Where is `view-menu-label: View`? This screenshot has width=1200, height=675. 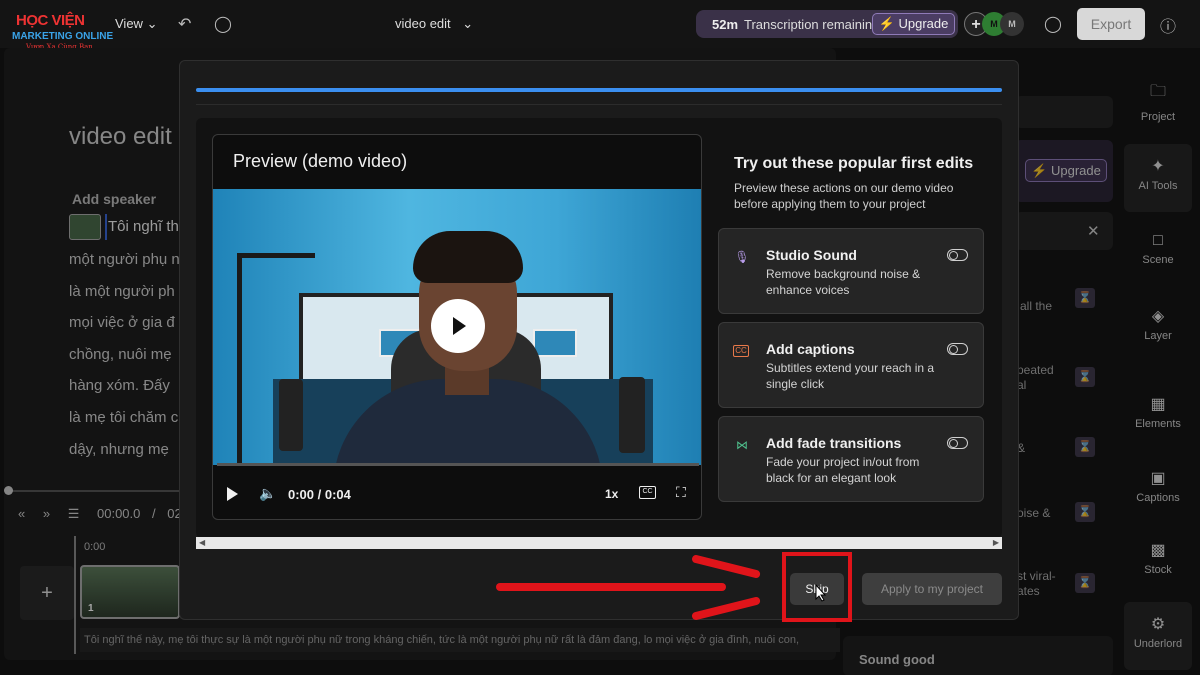
view-menu-label: View is located at coordinates (129, 23).